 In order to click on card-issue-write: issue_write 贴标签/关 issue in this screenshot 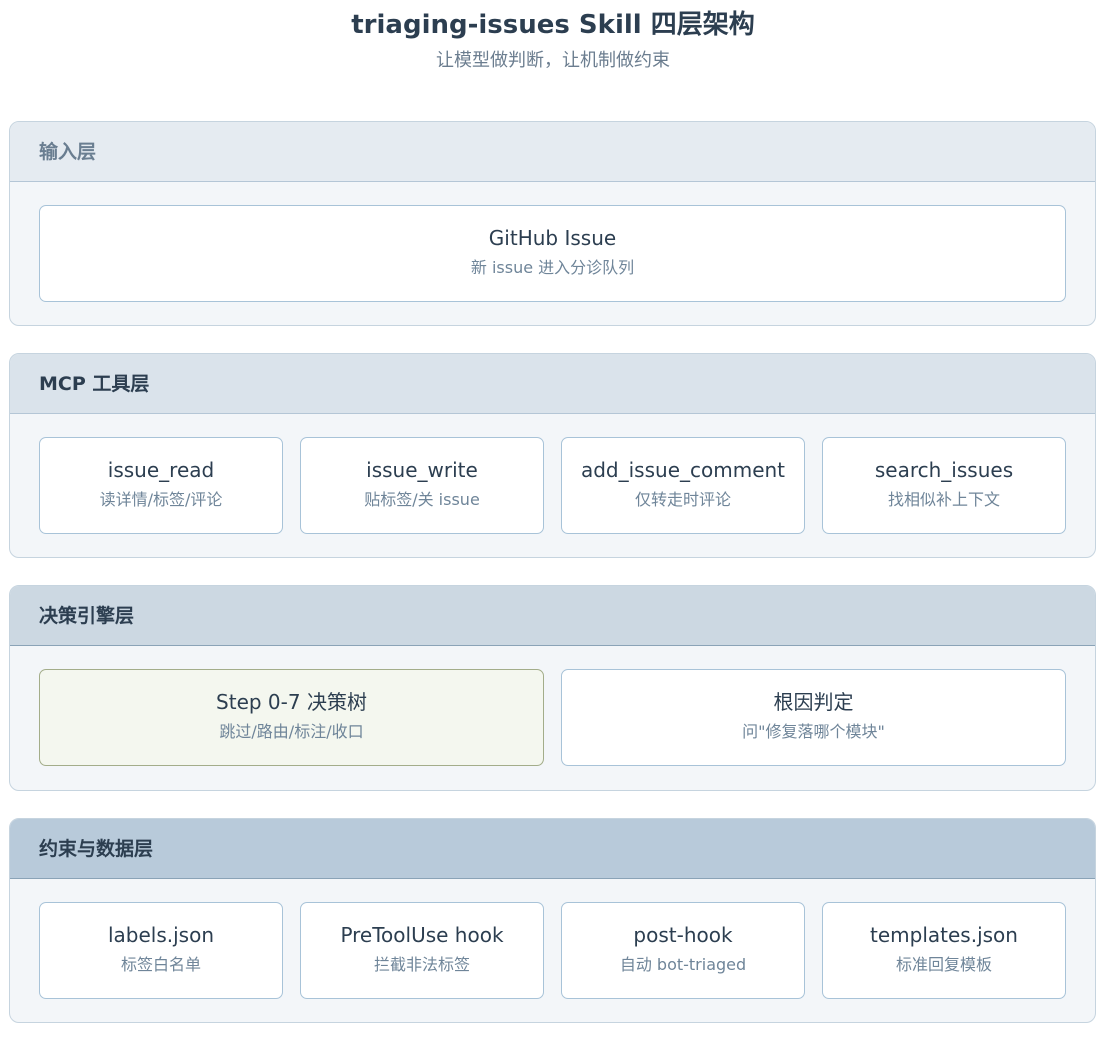, I will do `click(422, 485)`.